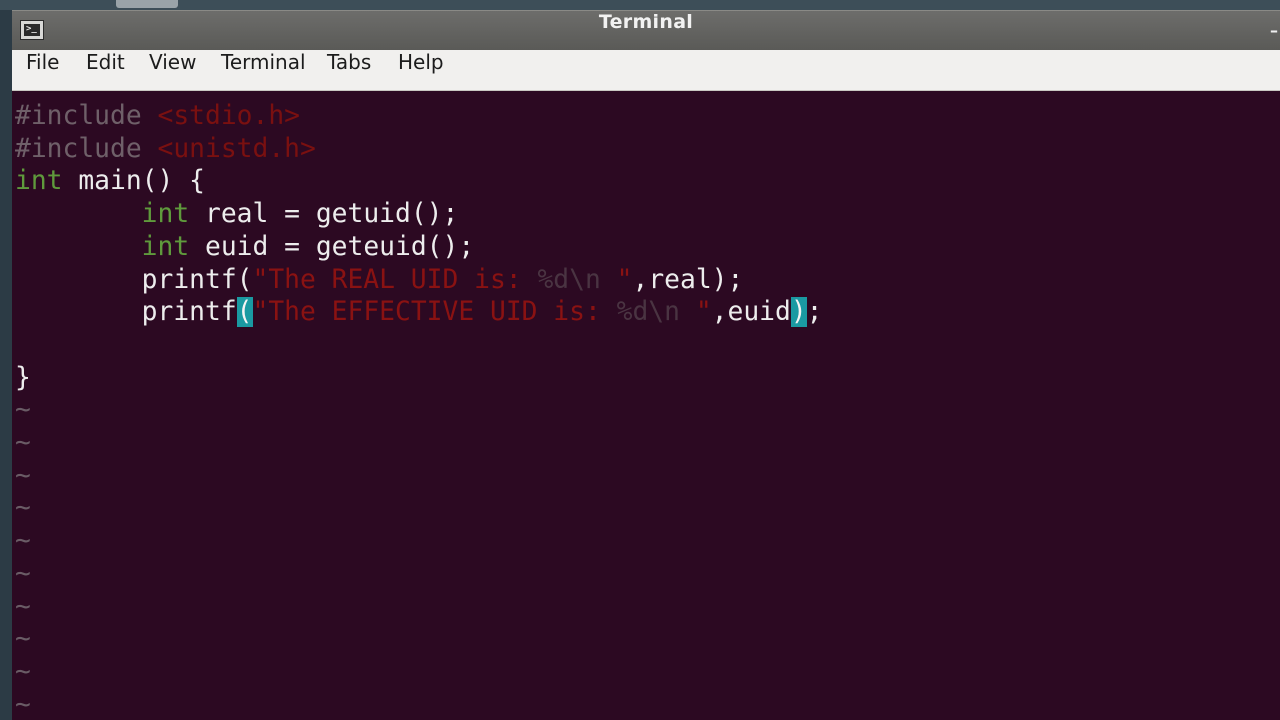 The height and width of the screenshot is (720, 1280). Describe the element at coordinates (244, 312) in the screenshot. I see `code-token: (` at that location.